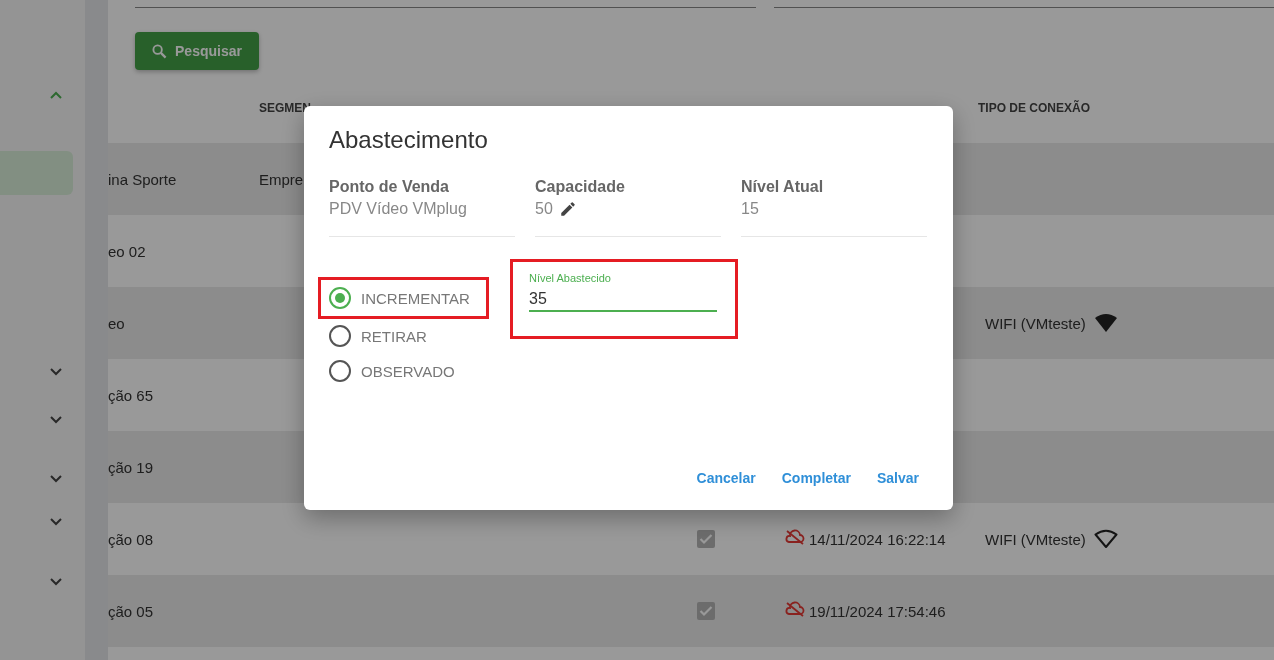 The height and width of the screenshot is (660, 1274). What do you see at coordinates (398, 209) in the screenshot?
I see `info-value: PDV Vídeo VMplug` at bounding box center [398, 209].